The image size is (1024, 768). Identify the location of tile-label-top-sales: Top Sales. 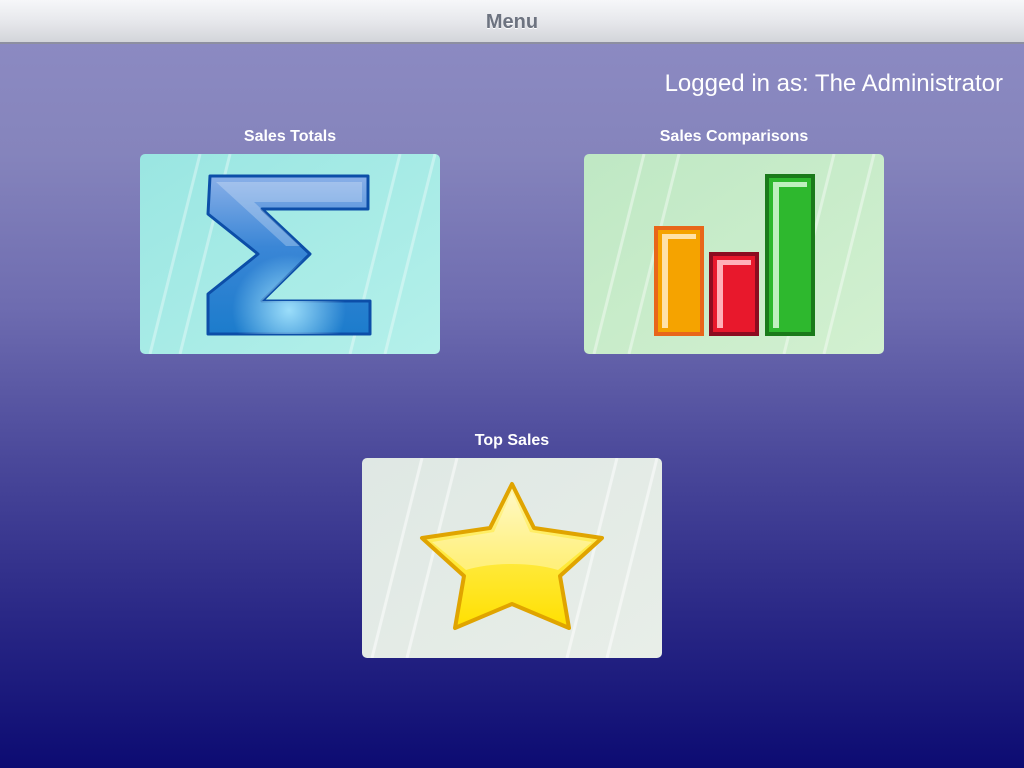
(512, 440).